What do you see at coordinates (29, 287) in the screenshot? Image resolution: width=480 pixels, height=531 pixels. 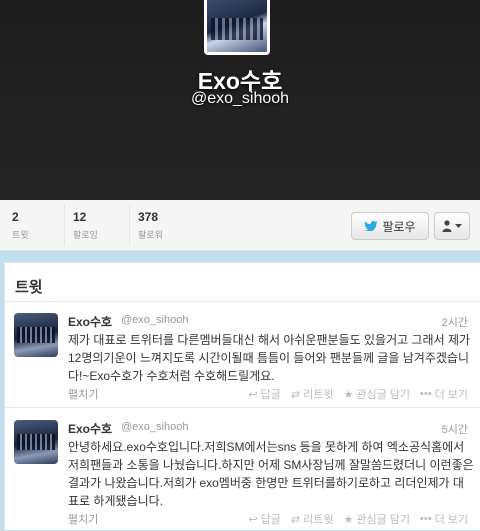 I see `tweets-panel-title: 트윗` at bounding box center [29, 287].